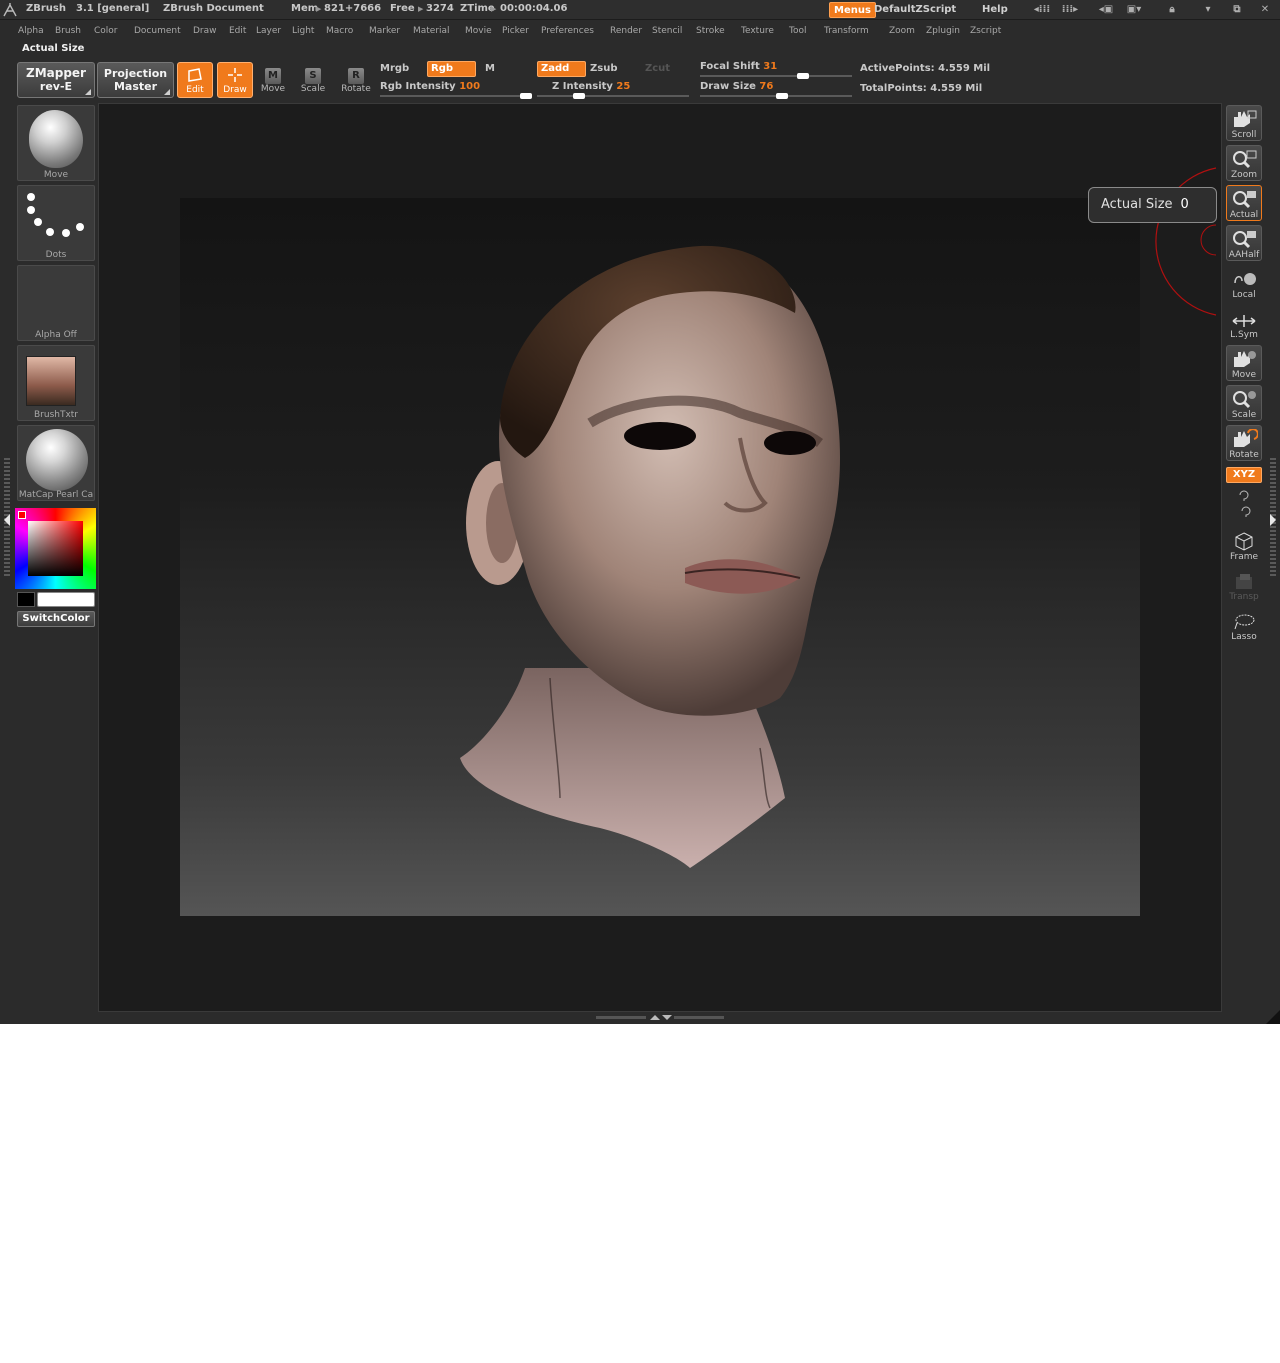  Describe the element at coordinates (846, 31) in the screenshot. I see `menu-transform: Transform` at that location.